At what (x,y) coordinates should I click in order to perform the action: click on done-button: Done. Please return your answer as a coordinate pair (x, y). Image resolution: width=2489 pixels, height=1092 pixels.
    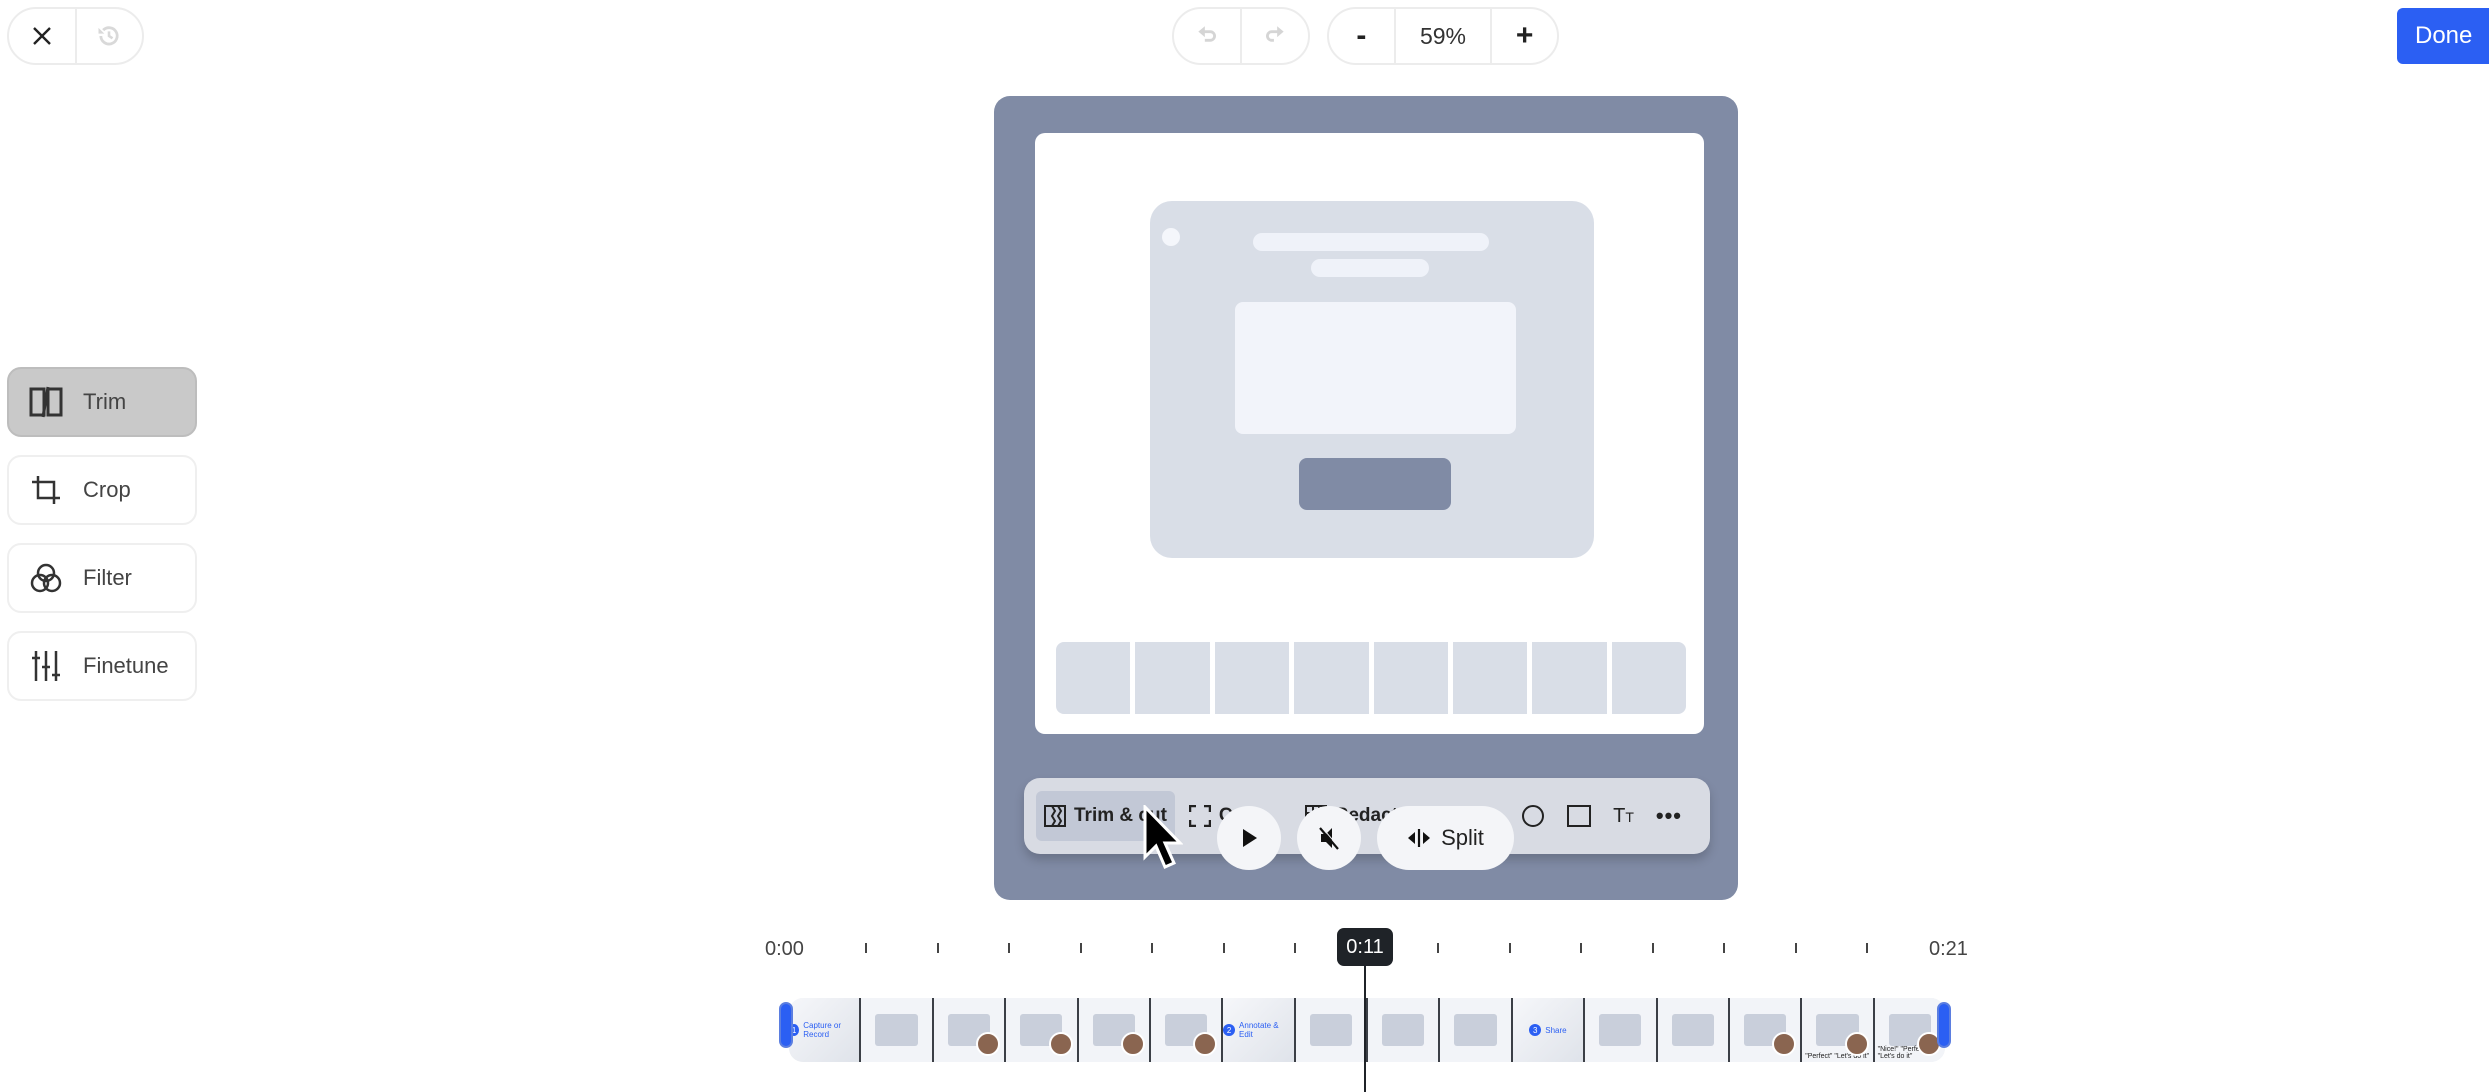
    Looking at the image, I should click on (2443, 36).